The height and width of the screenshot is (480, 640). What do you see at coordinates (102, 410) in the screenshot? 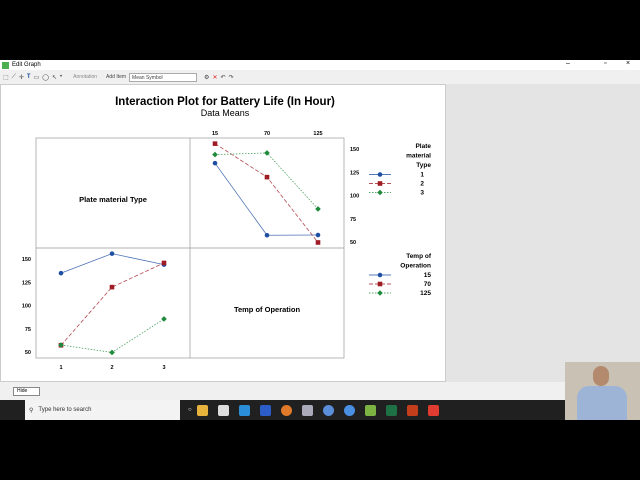
I see `taskbar-search: ⚲ Type here to search` at bounding box center [102, 410].